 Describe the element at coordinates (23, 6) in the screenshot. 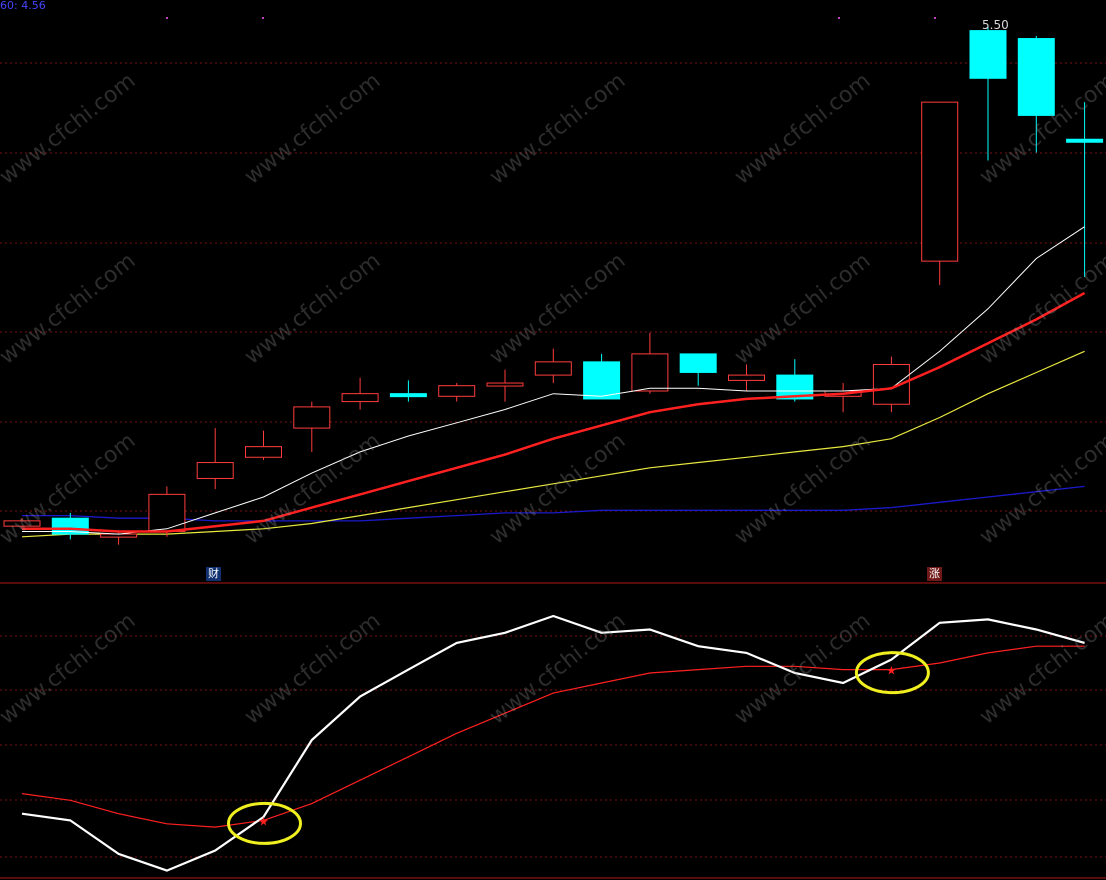

I see `ma60-label: 60: 4.56` at that location.